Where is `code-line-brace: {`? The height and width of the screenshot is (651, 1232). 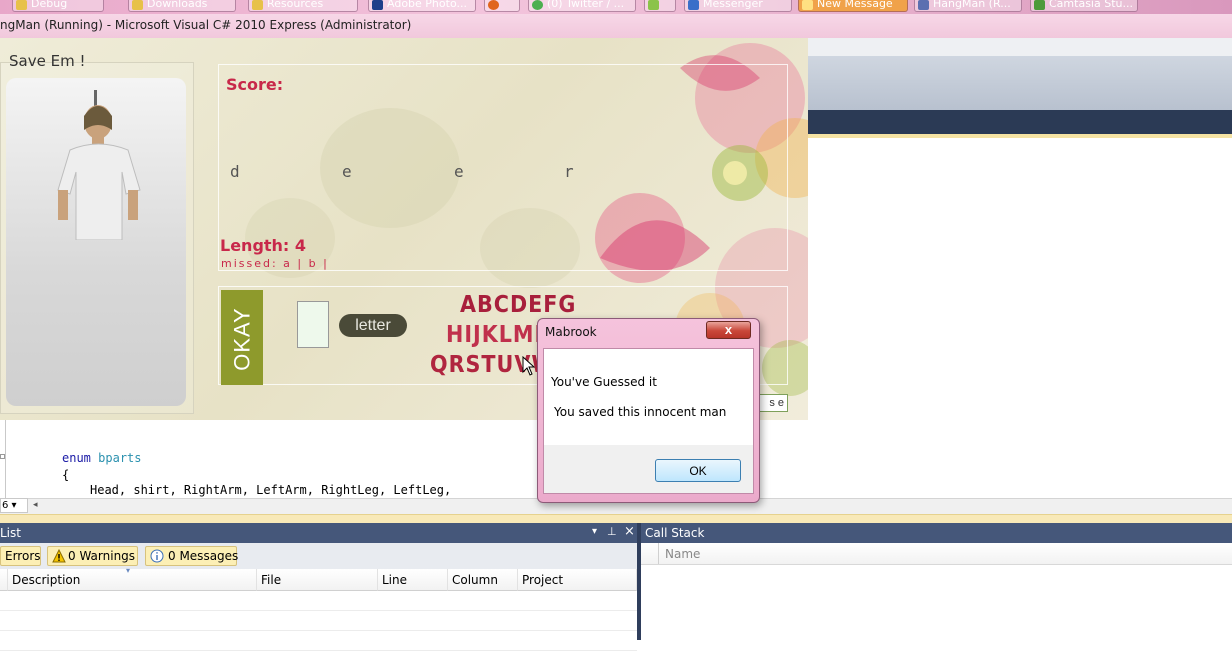 code-line-brace: { is located at coordinates (66, 475).